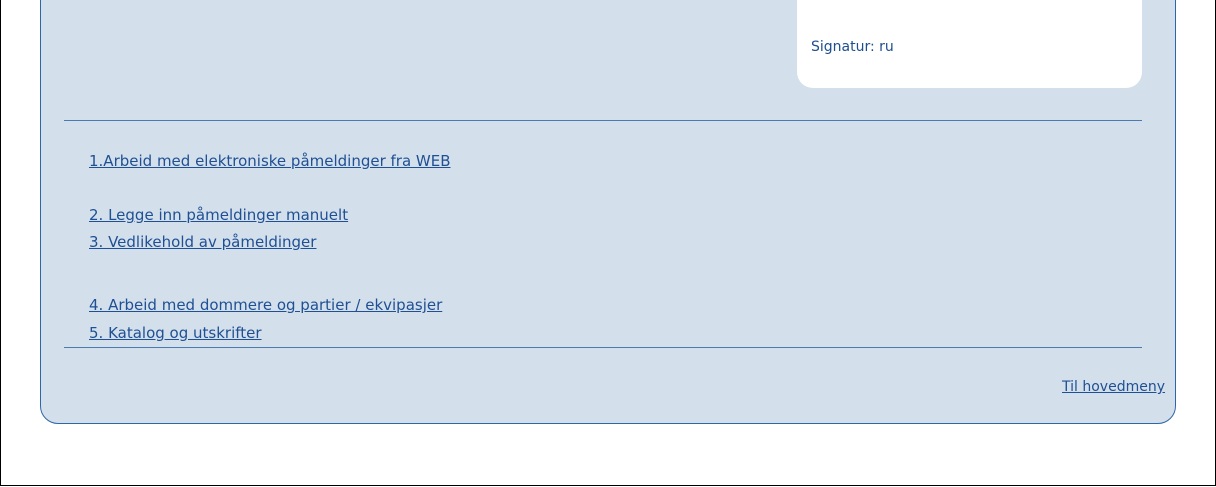  What do you see at coordinates (202, 242) in the screenshot?
I see `menu-link-registration-maintenance: 3. Vedlikehold av påmeldinger` at bounding box center [202, 242].